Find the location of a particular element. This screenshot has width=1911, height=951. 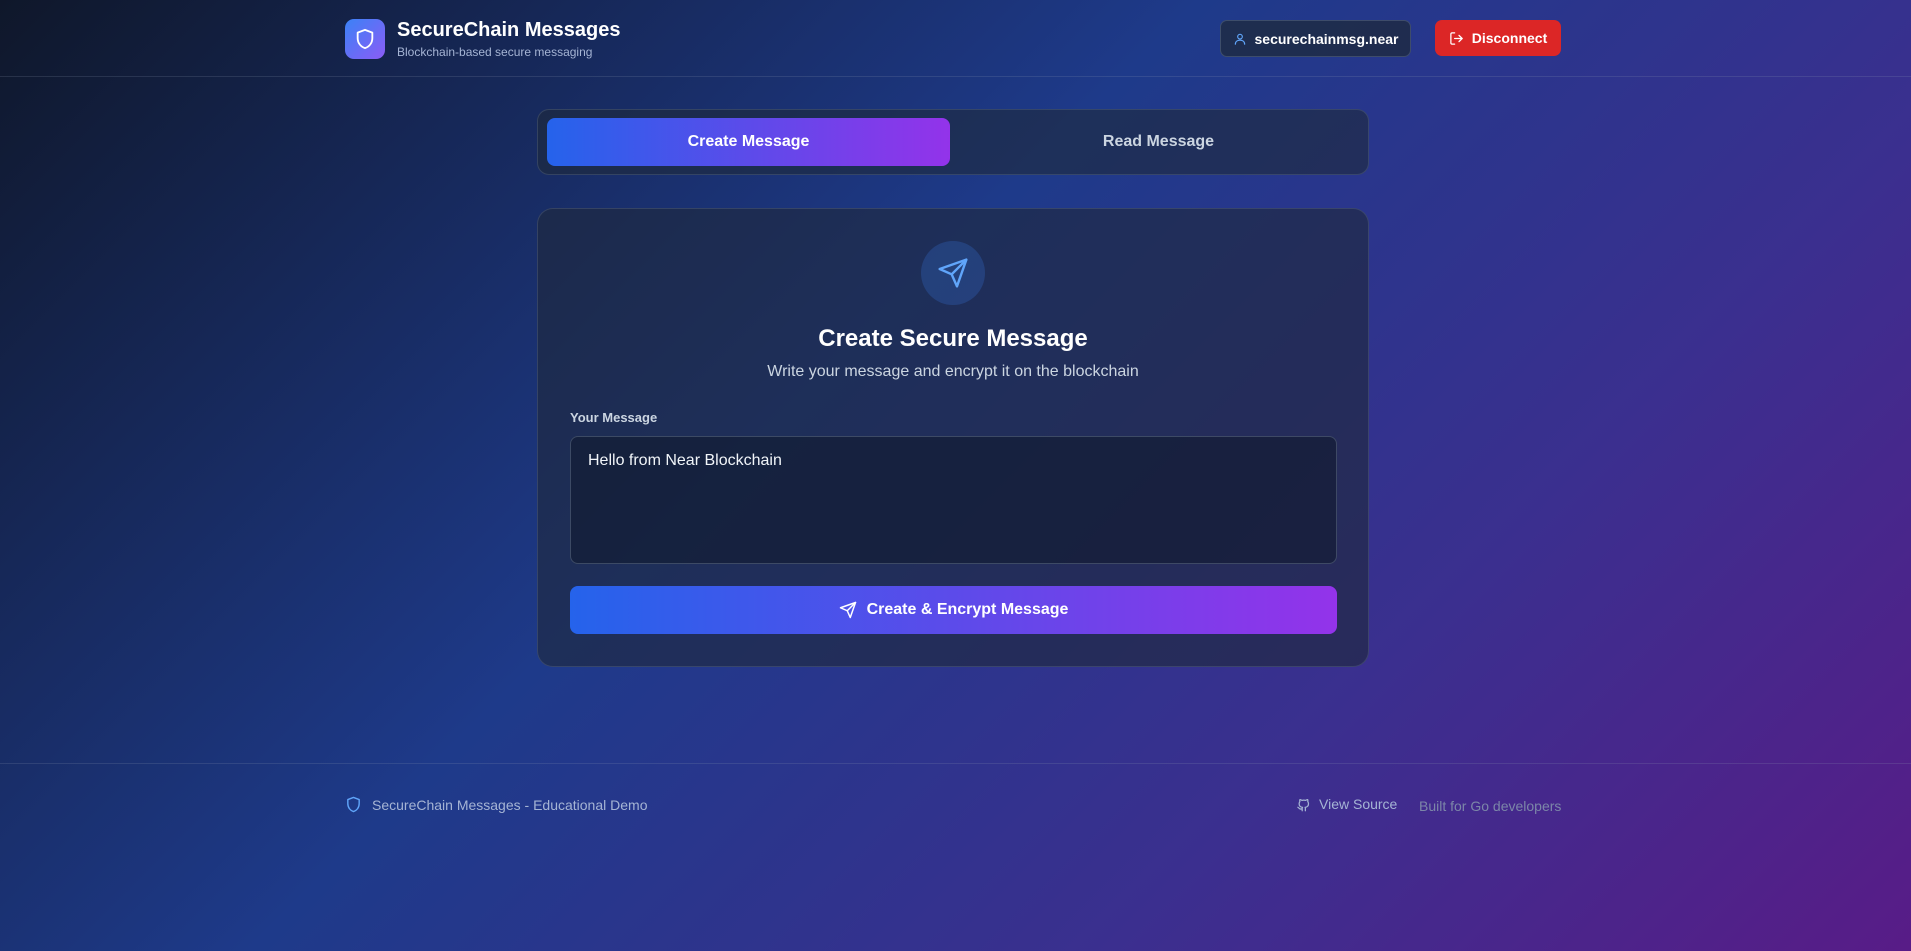

card-title: Create Secure Message is located at coordinates (953, 338).